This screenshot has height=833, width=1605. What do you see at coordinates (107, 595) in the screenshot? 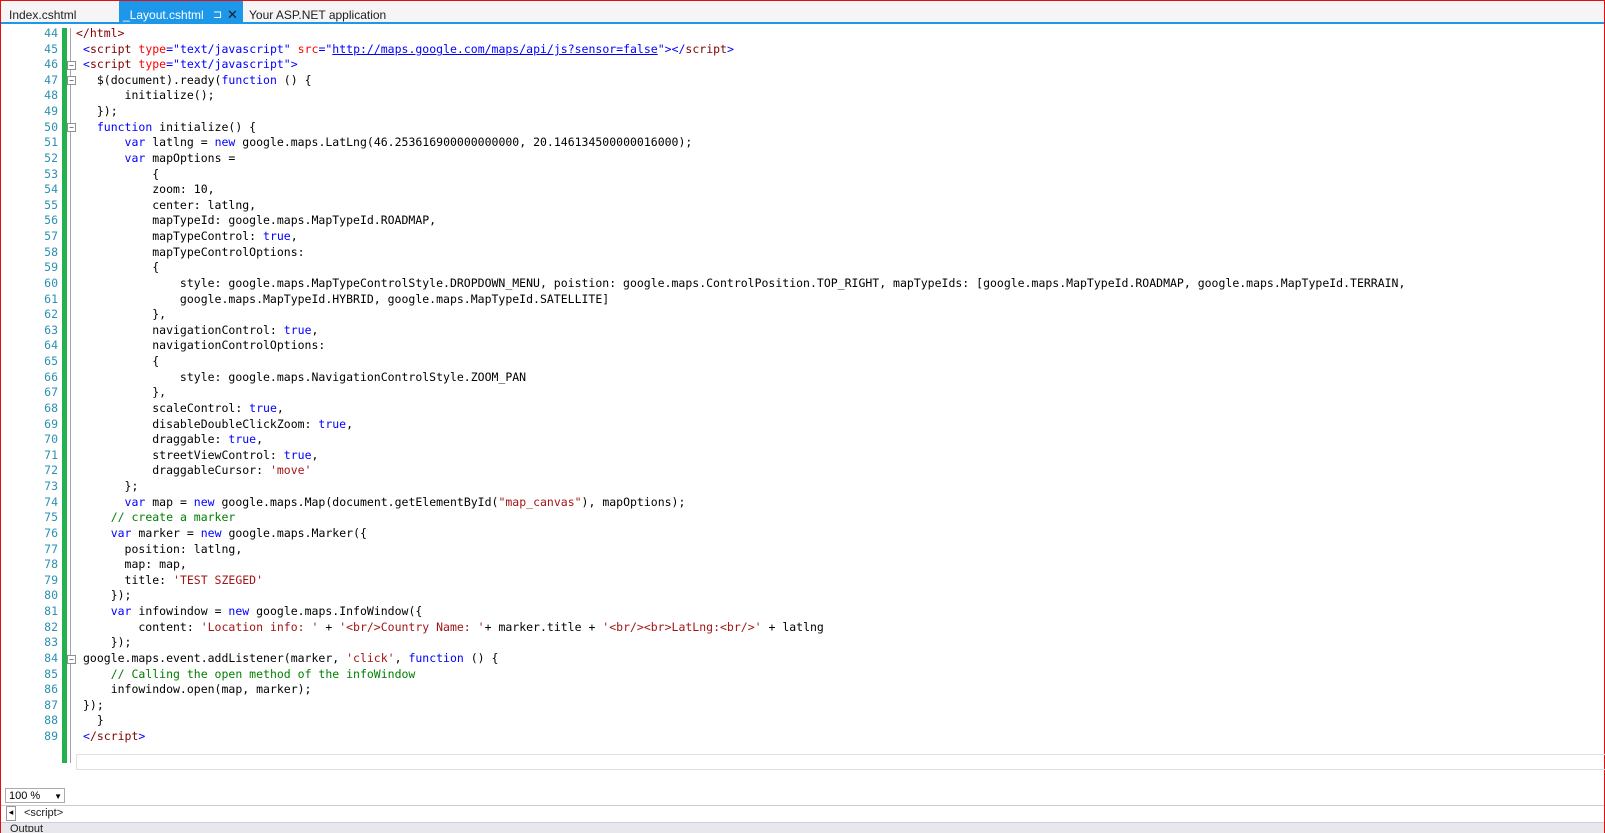
I see `code-line-80: });` at bounding box center [107, 595].